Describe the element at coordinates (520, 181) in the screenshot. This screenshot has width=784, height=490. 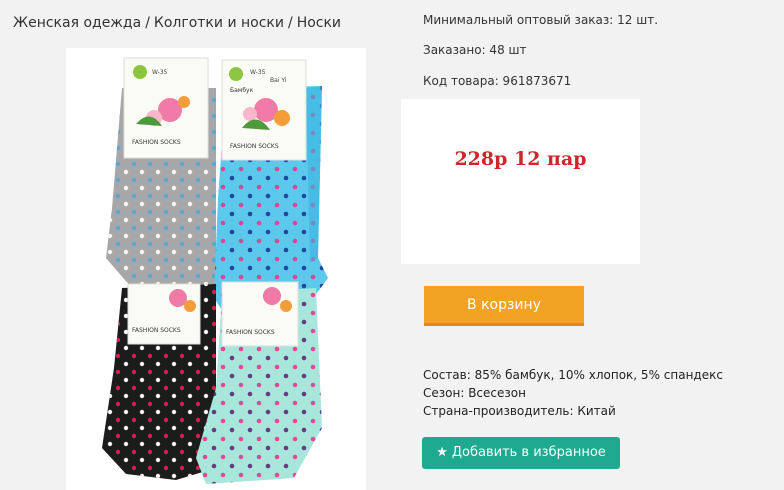
I see `price-box: 228р 12 пар` at that location.